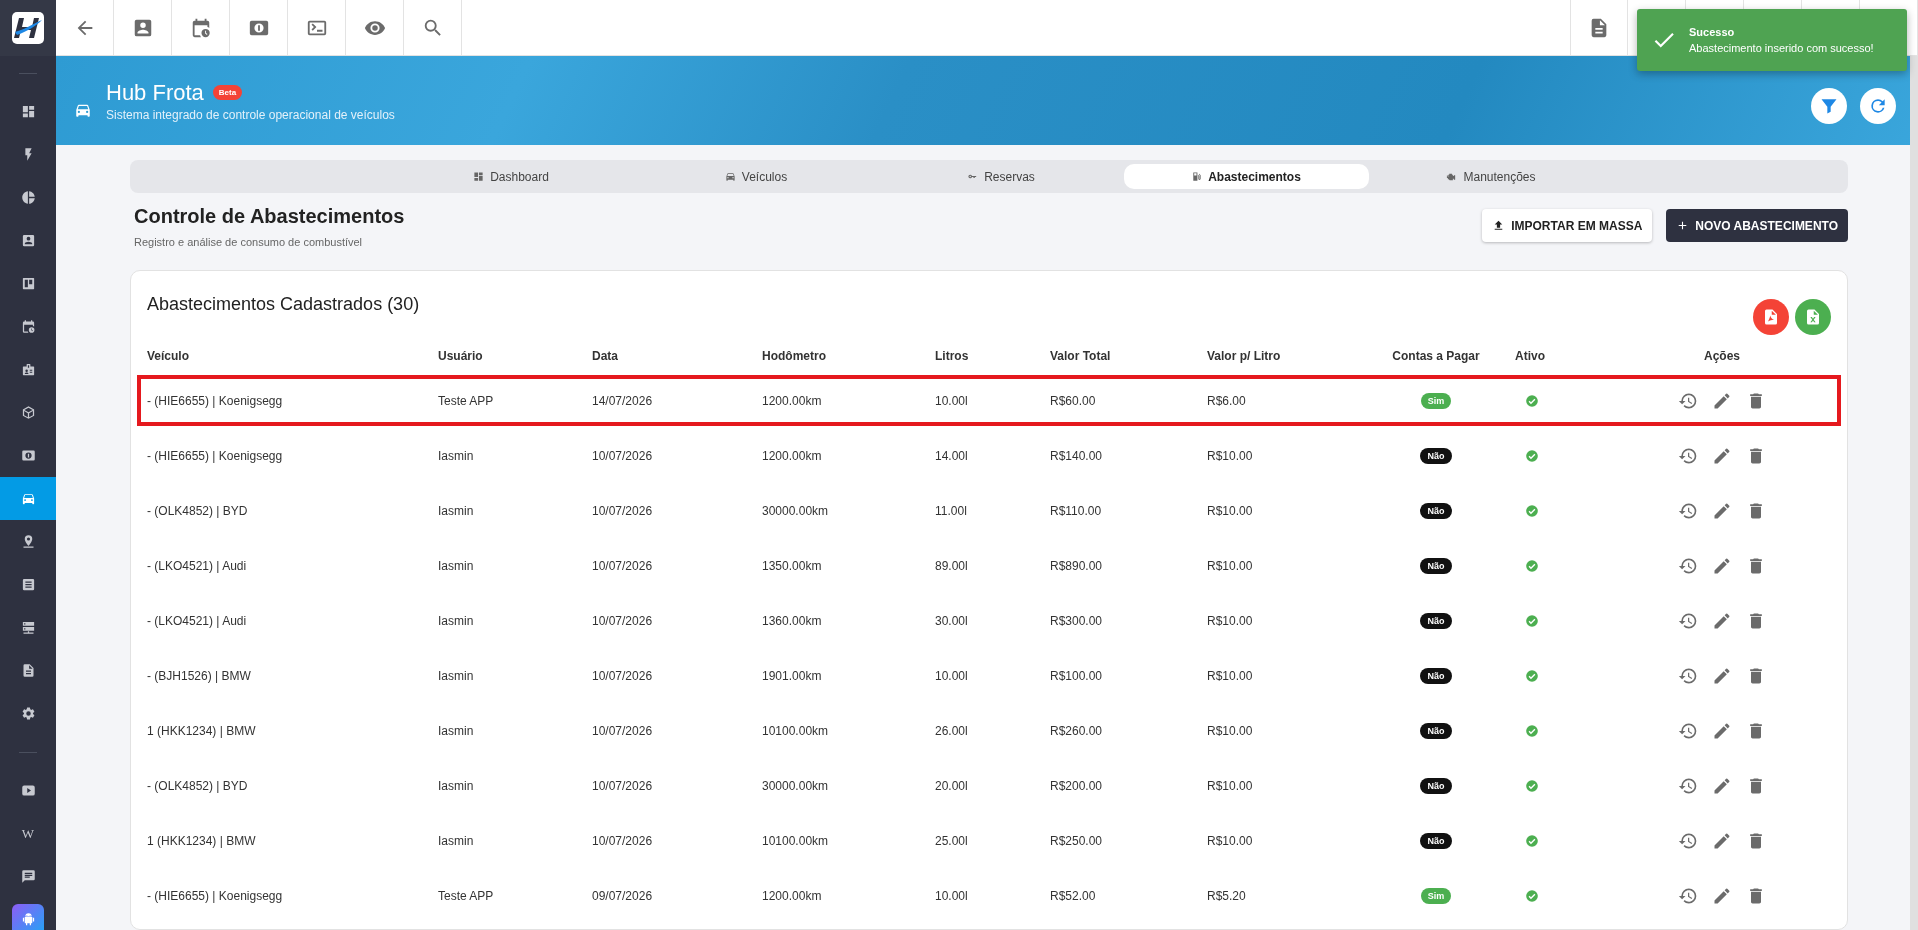  What do you see at coordinates (989, 895) in the screenshot?
I see `table-row: - (HIE6655) | Koenigsegg Teste APP 09/07/2026 1200.00km 10.00l R$52.00 R$5.20 Sim` at bounding box center [989, 895].